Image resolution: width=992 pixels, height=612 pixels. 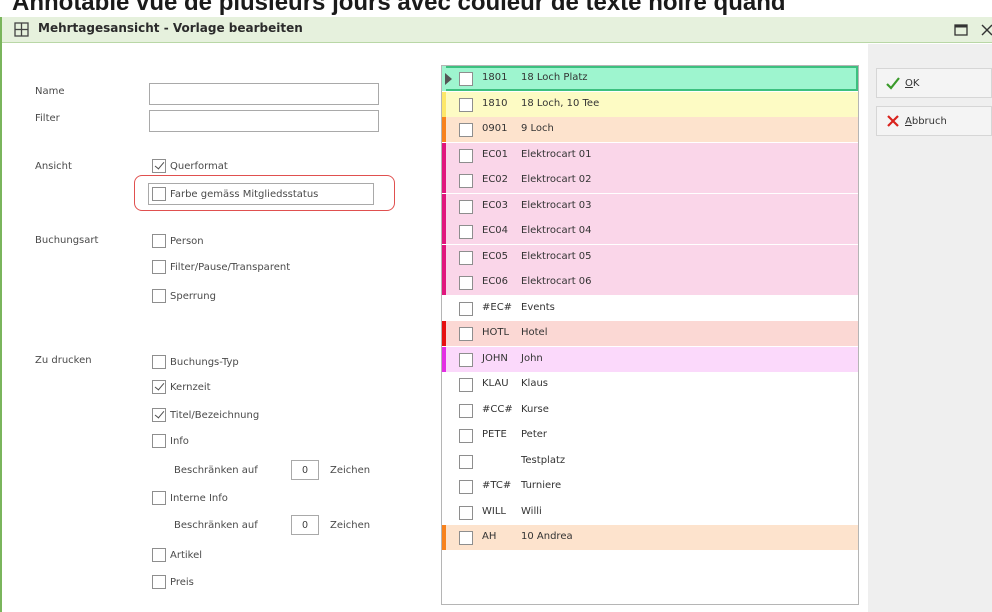 What do you see at coordinates (159, 362) in the screenshot?
I see `buchungs-typ-checkbox` at bounding box center [159, 362].